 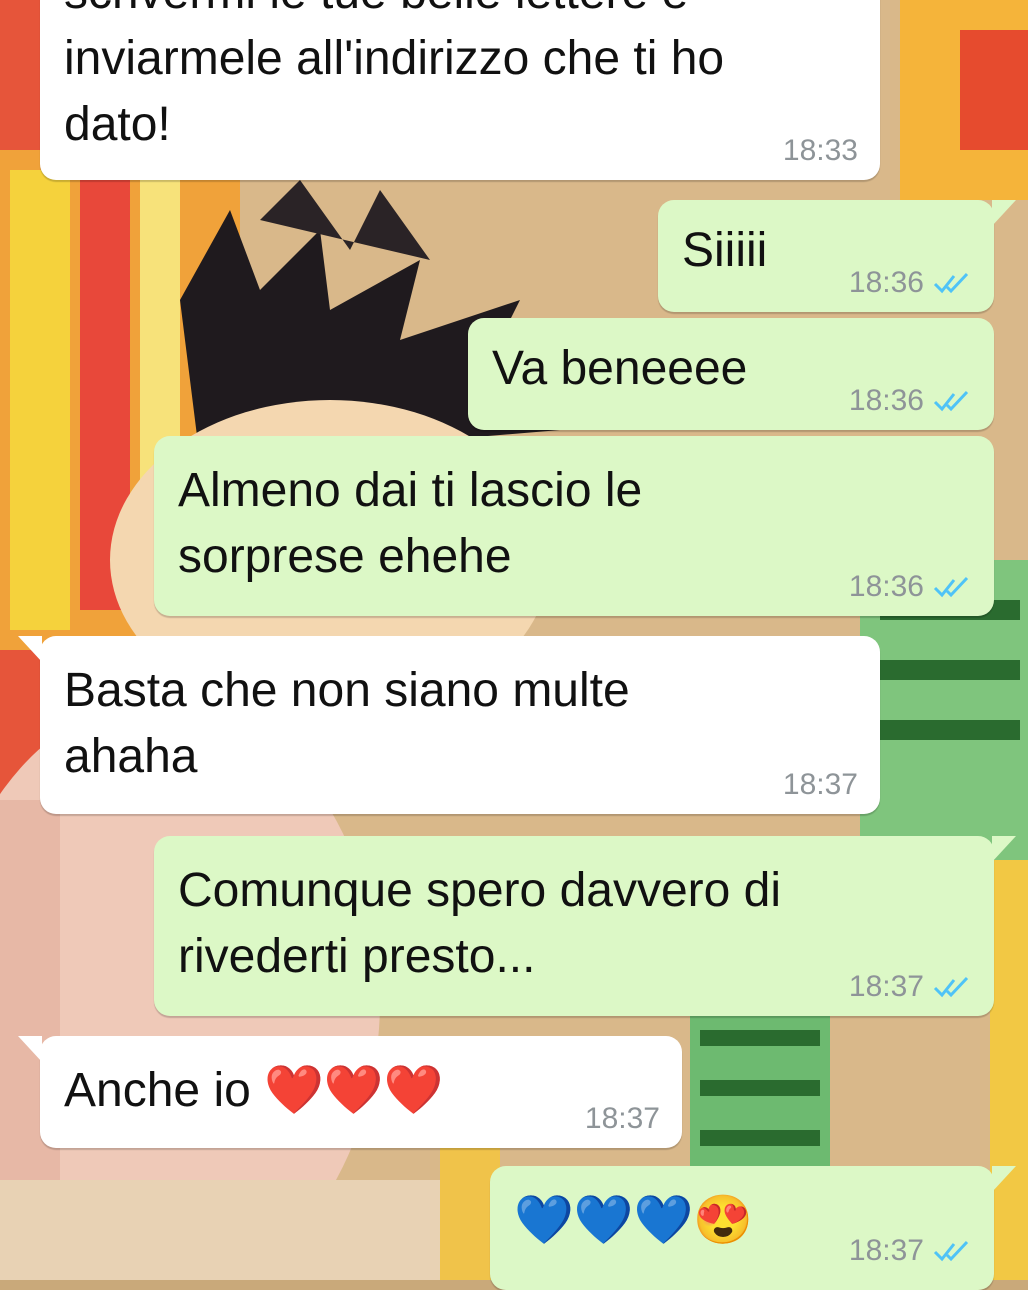 I want to click on message-text-line: inviarmele all'indirizzo che ti ho, so click(x=394, y=58).